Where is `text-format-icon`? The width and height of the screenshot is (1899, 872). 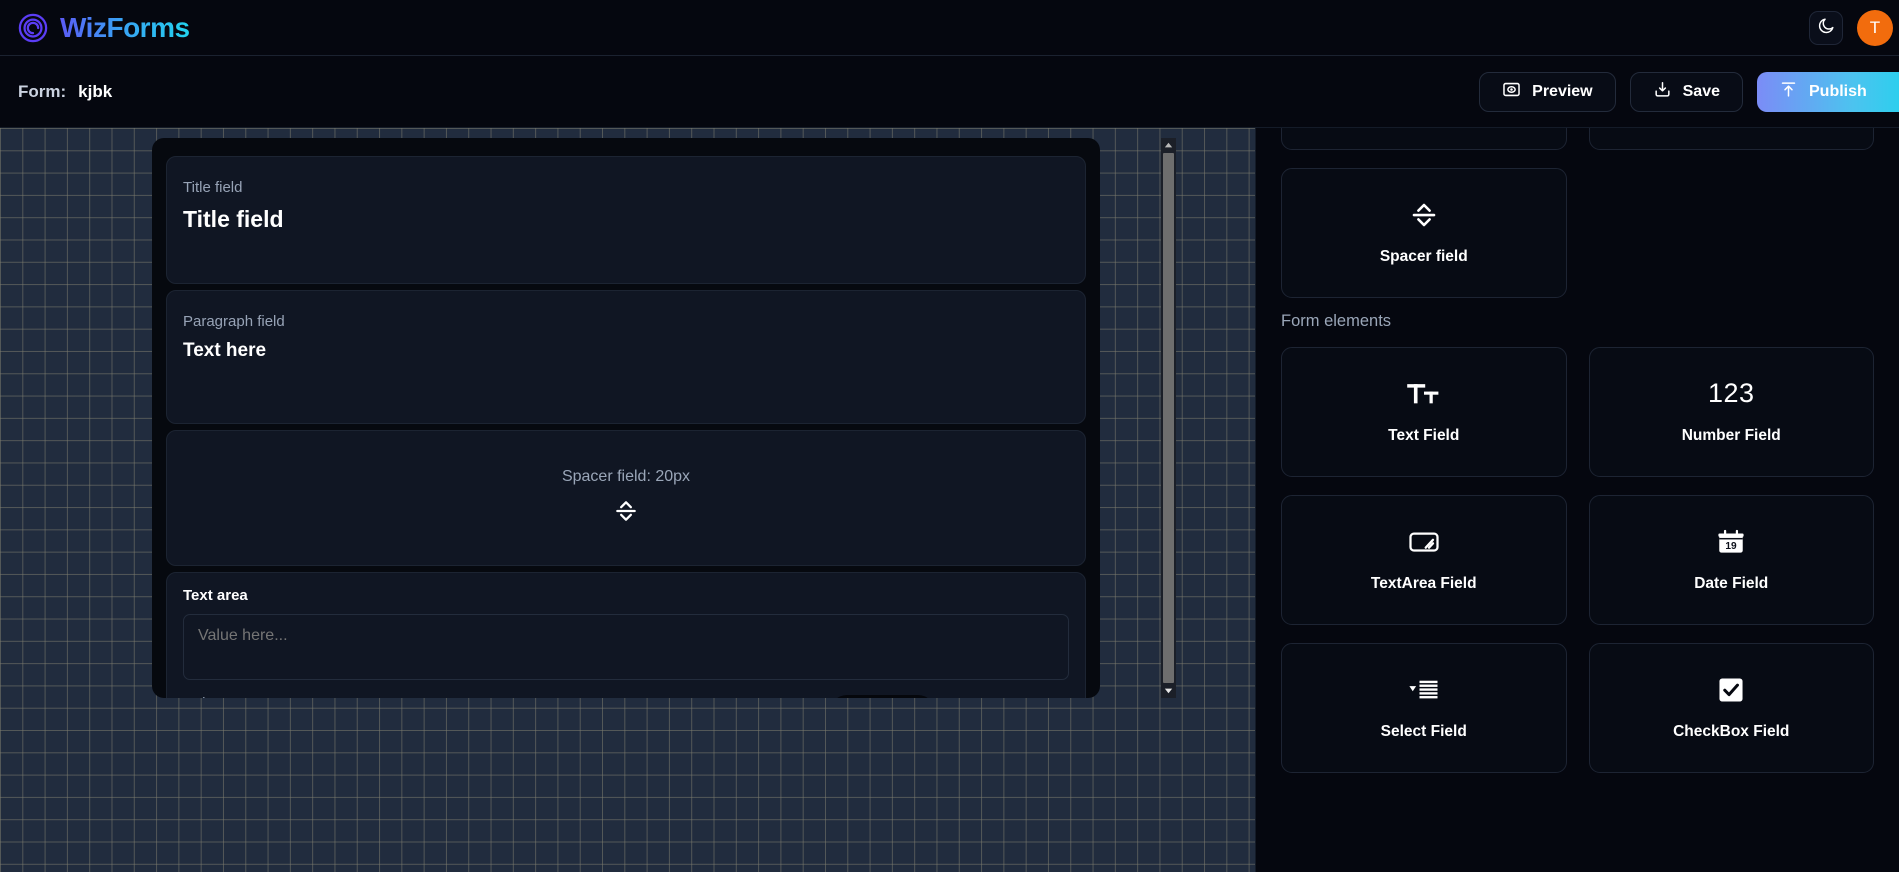 text-format-icon is located at coordinates (1424, 394).